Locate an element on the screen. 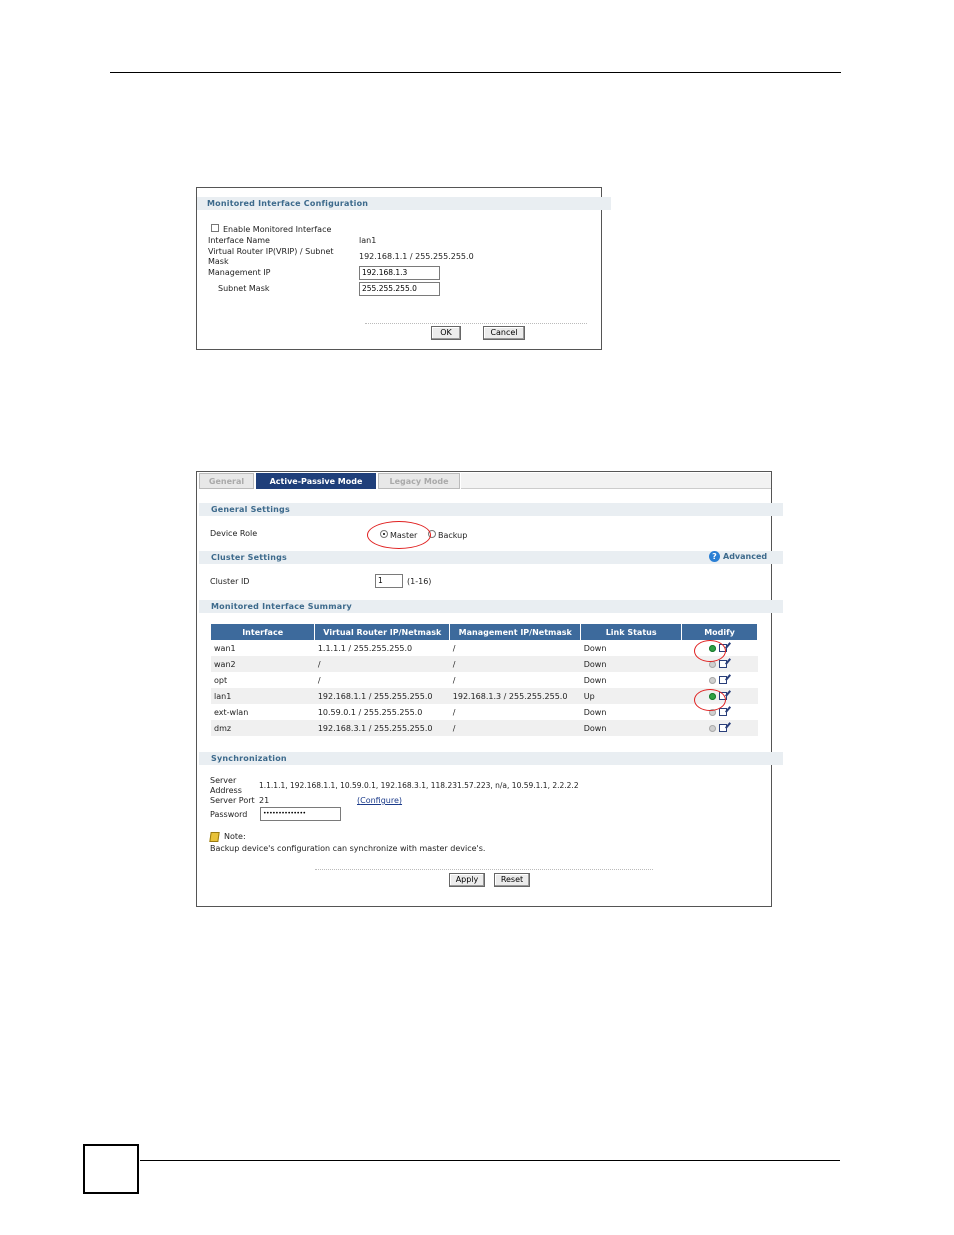  header-rule is located at coordinates (475, 72).